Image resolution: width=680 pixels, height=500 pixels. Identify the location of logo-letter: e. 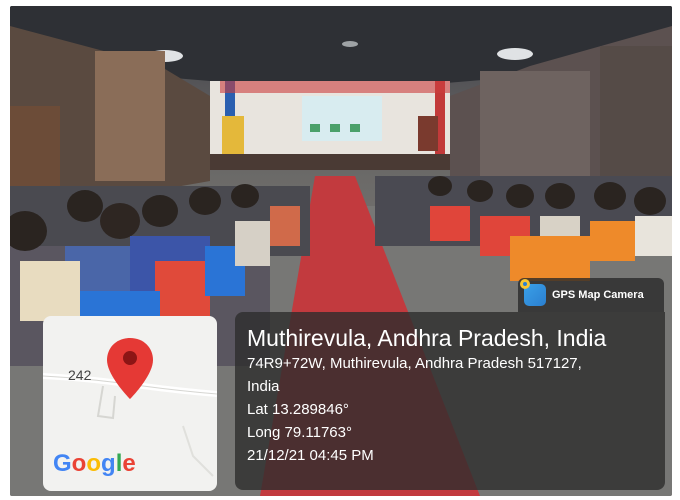
(129, 463).